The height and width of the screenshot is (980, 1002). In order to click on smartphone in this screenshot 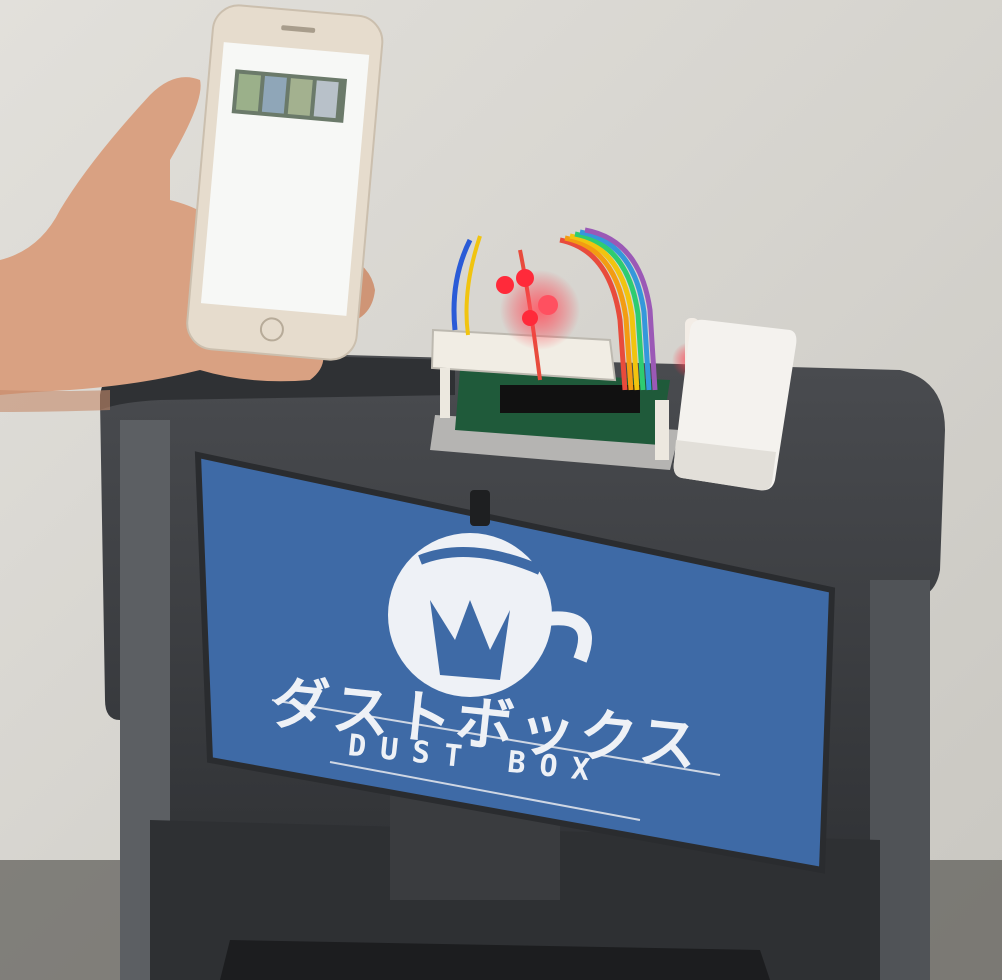, I will do `click(285, 182)`.